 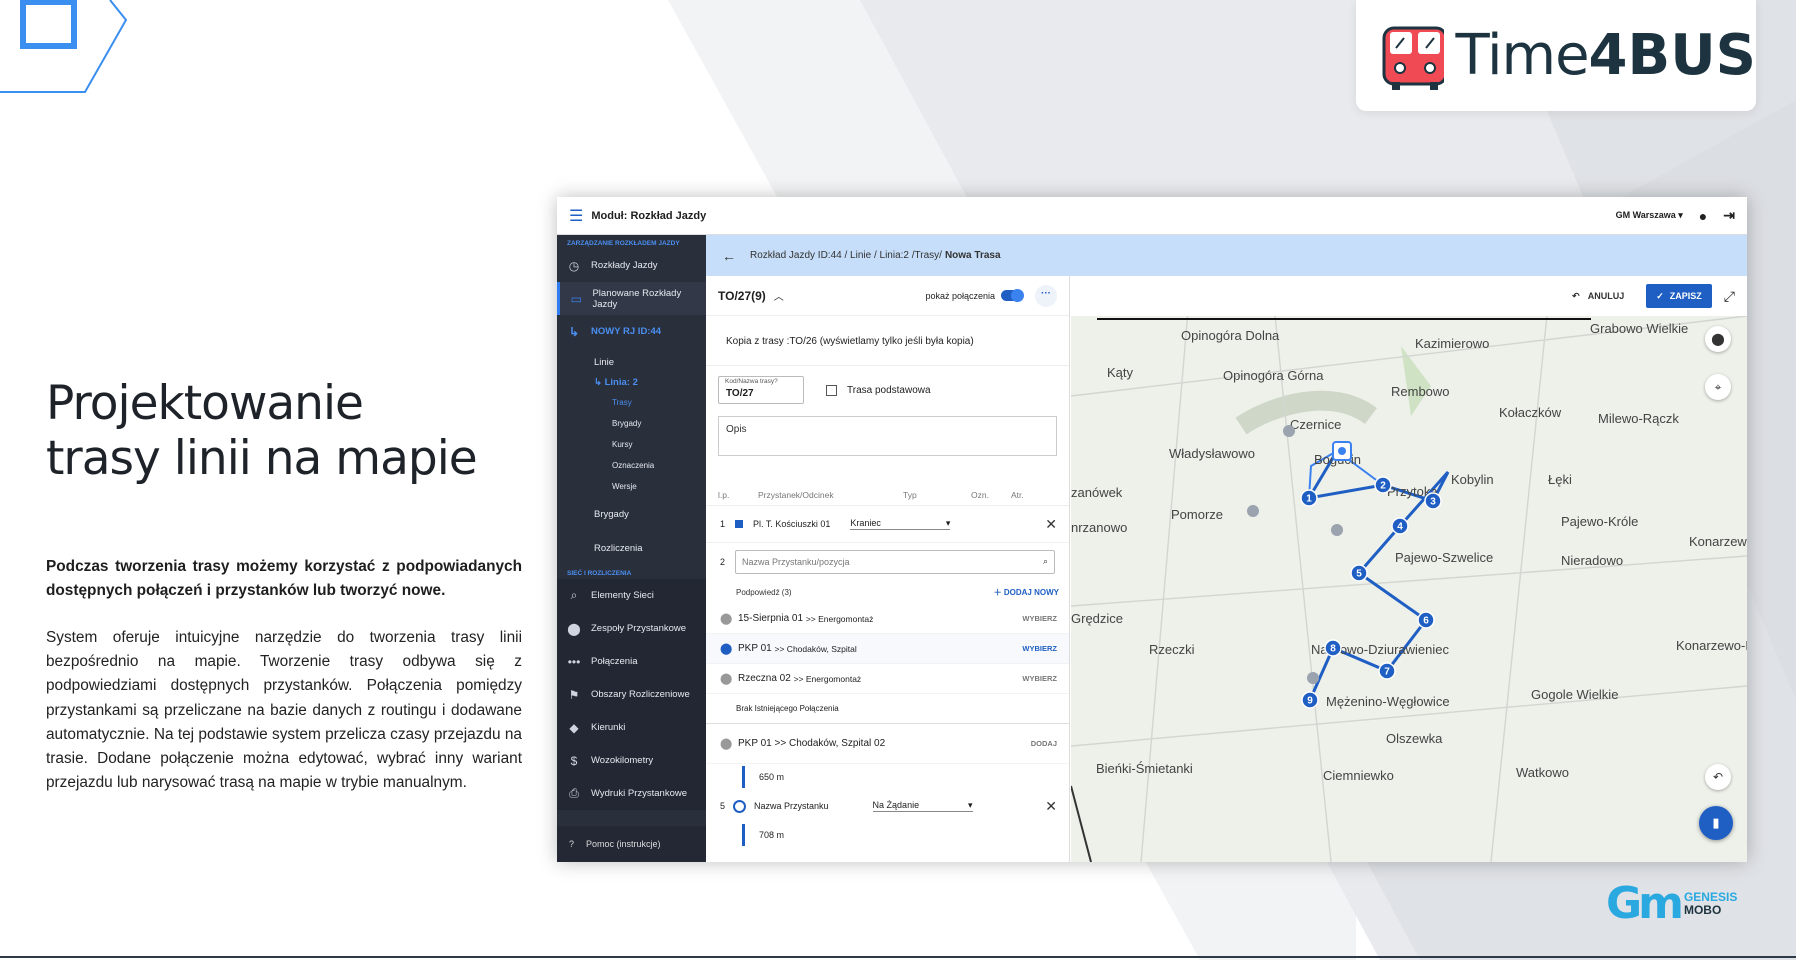 I want to click on page-title: Projektowanie trasy linii na mapie, so click(x=266, y=431).